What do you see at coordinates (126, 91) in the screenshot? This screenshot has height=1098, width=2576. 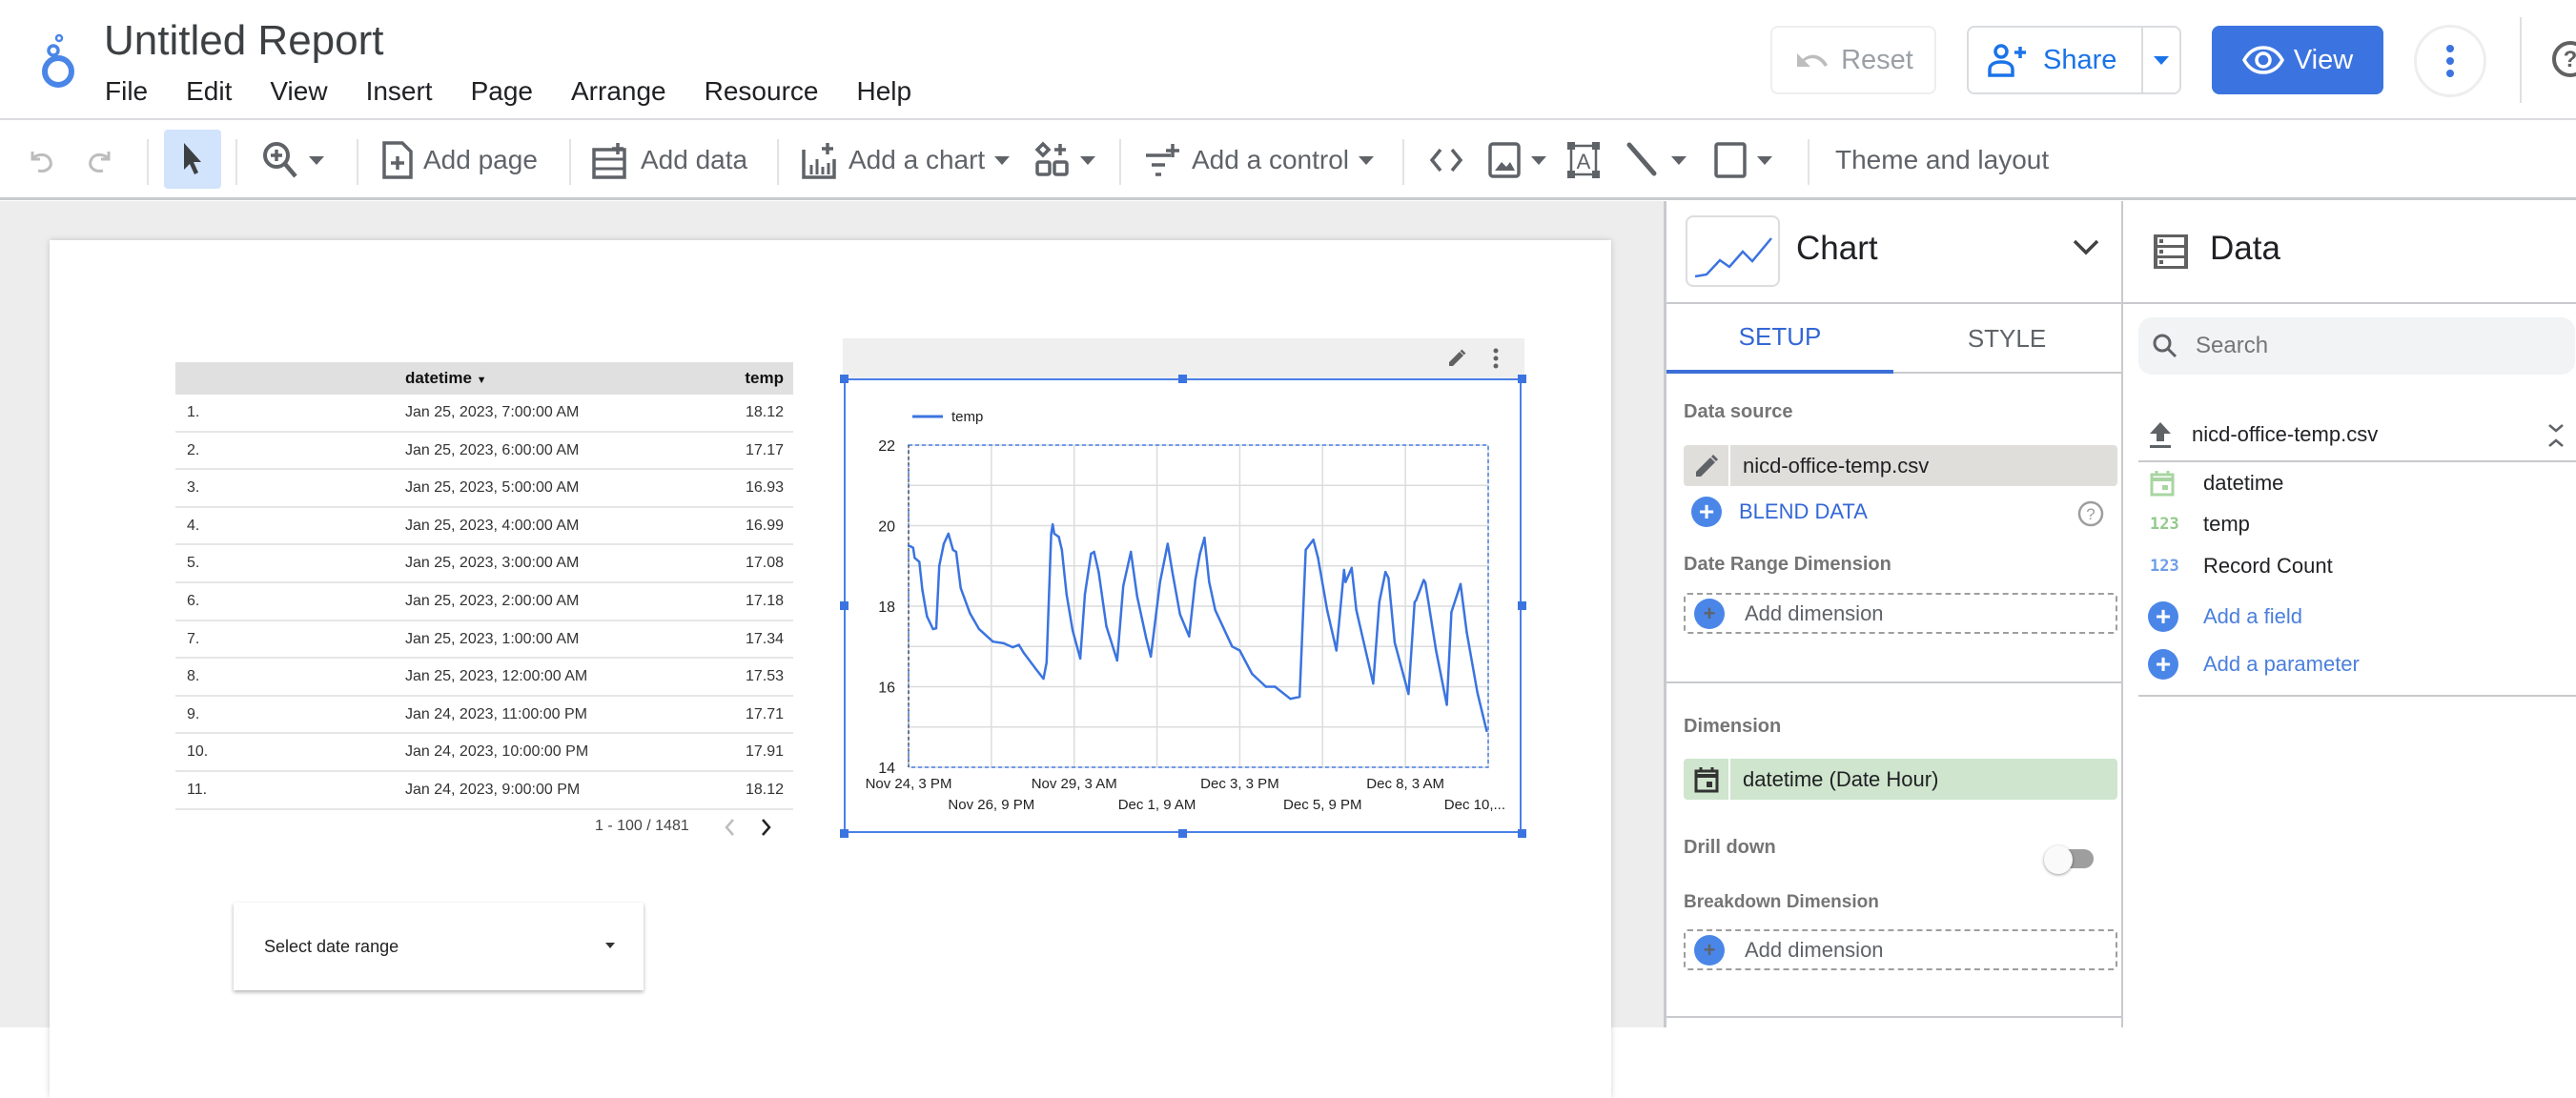 I see `menu-file: File` at bounding box center [126, 91].